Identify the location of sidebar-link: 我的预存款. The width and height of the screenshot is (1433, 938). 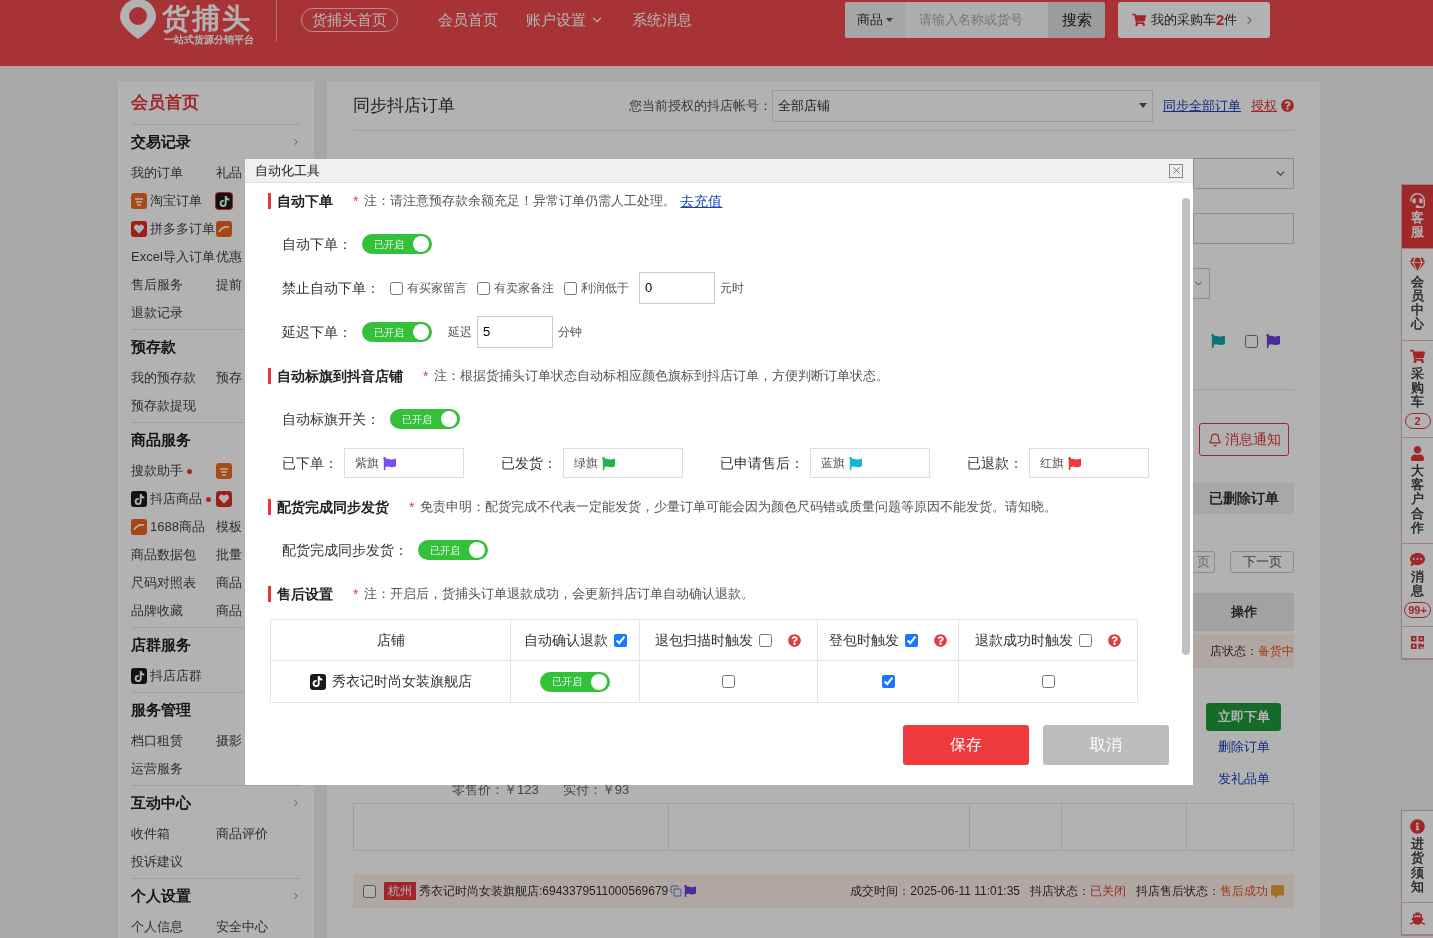
(163, 378).